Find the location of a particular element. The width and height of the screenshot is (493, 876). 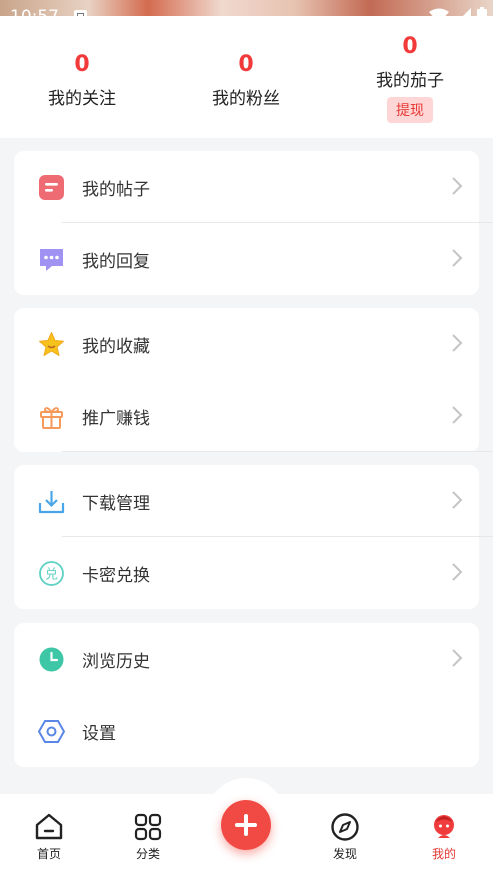

tab-label: 发现 is located at coordinates (344, 854).